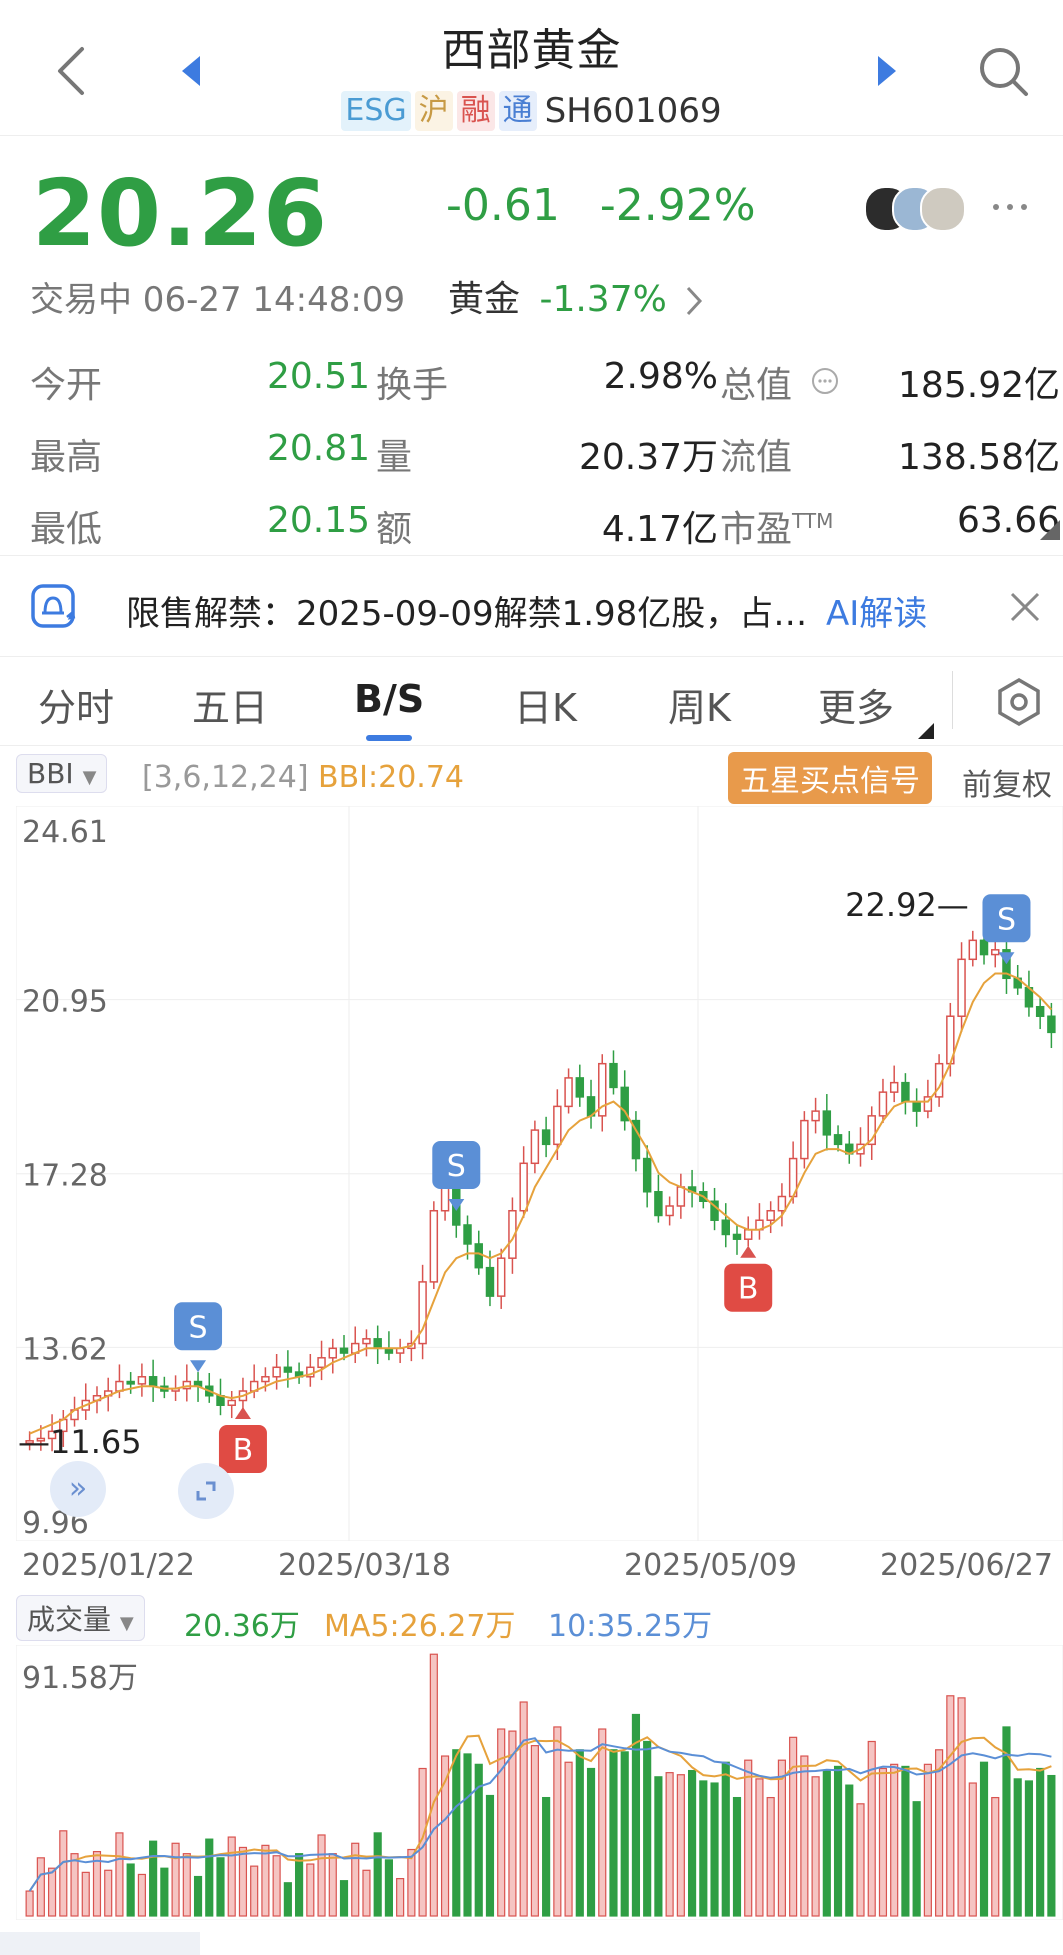 The height and width of the screenshot is (1955, 1063). I want to click on collapse-arrows-icon: », so click(78, 1489).